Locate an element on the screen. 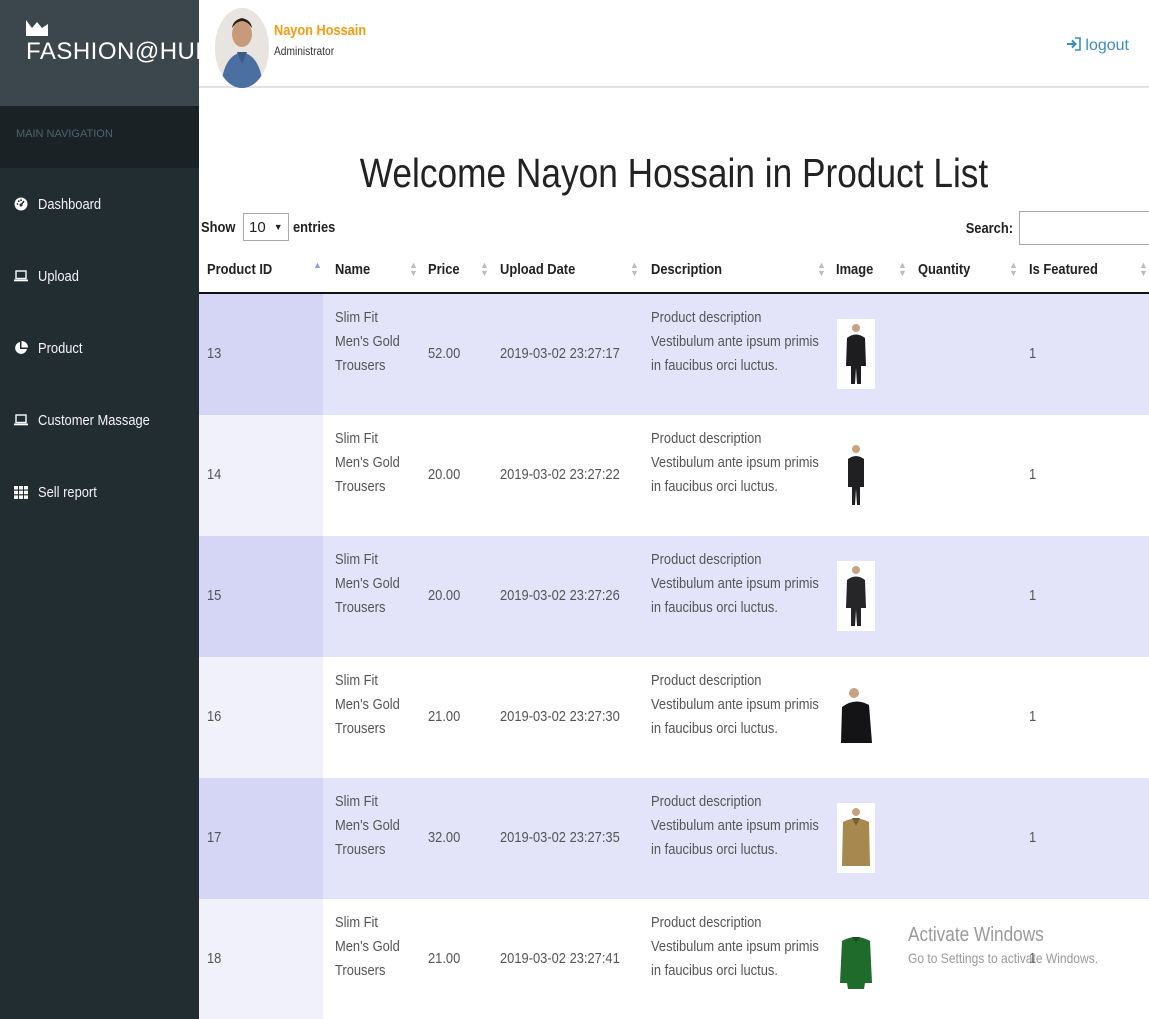 The image size is (1149, 1019). brand-logo-icon is located at coordinates (37, 28).